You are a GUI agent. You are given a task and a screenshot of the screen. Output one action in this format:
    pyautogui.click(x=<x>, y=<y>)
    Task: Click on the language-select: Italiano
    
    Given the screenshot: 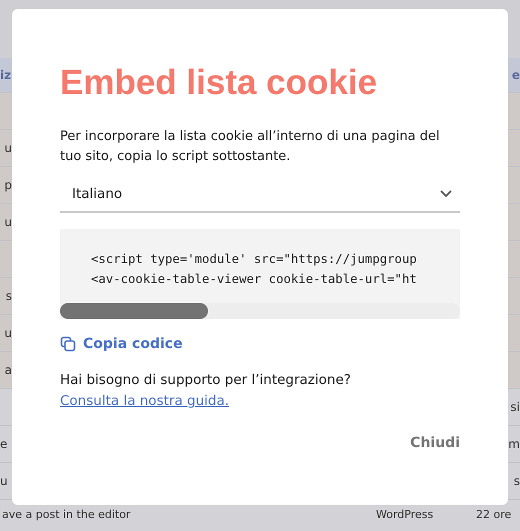 What is the action you would take?
    pyautogui.click(x=260, y=195)
    